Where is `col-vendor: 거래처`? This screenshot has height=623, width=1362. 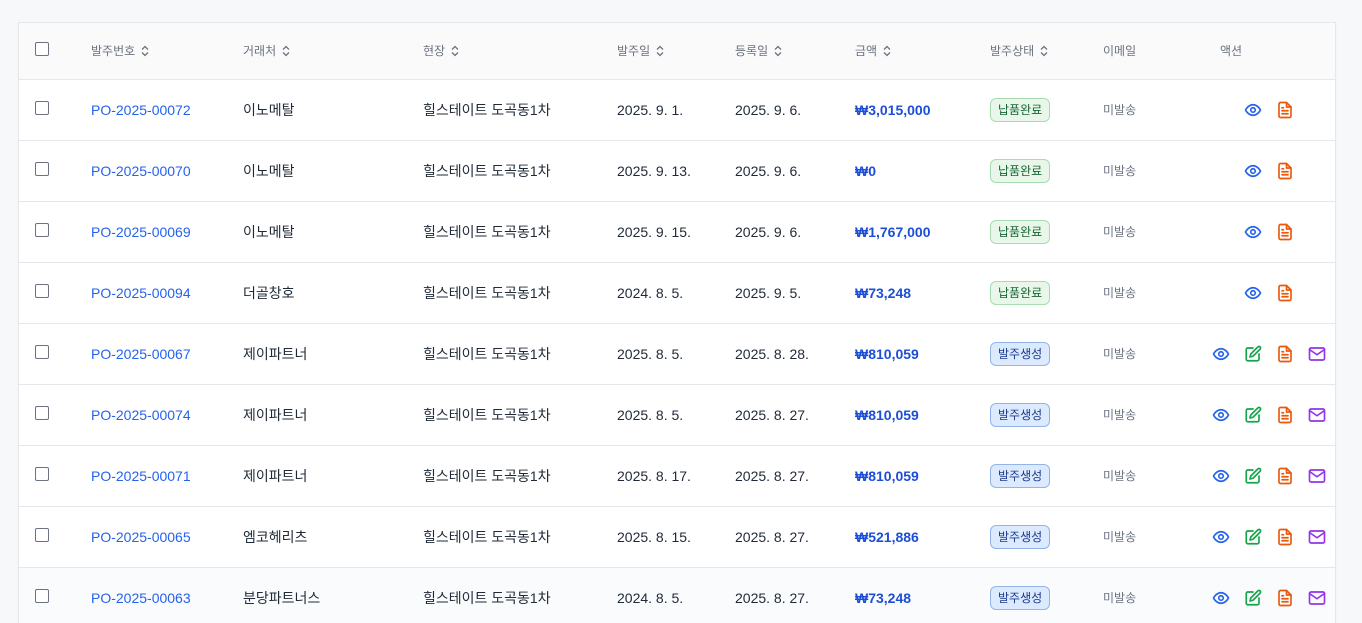 col-vendor: 거래처 is located at coordinates (333, 51).